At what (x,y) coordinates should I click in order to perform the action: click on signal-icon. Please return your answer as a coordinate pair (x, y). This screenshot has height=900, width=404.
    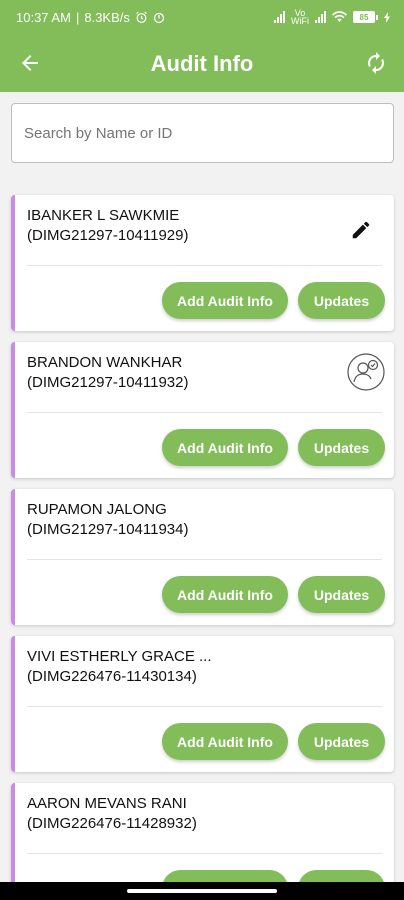
    Looking at the image, I should click on (279, 17).